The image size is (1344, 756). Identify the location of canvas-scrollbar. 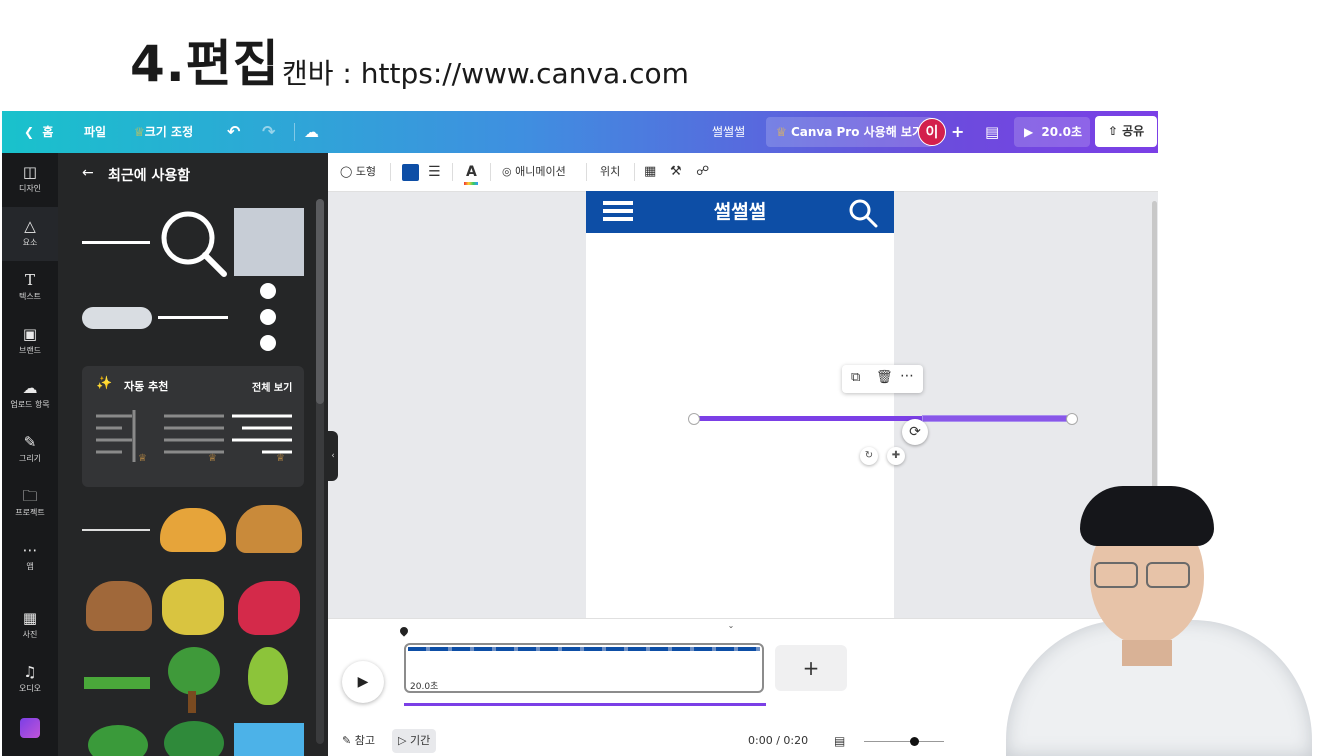
(1154, 346).